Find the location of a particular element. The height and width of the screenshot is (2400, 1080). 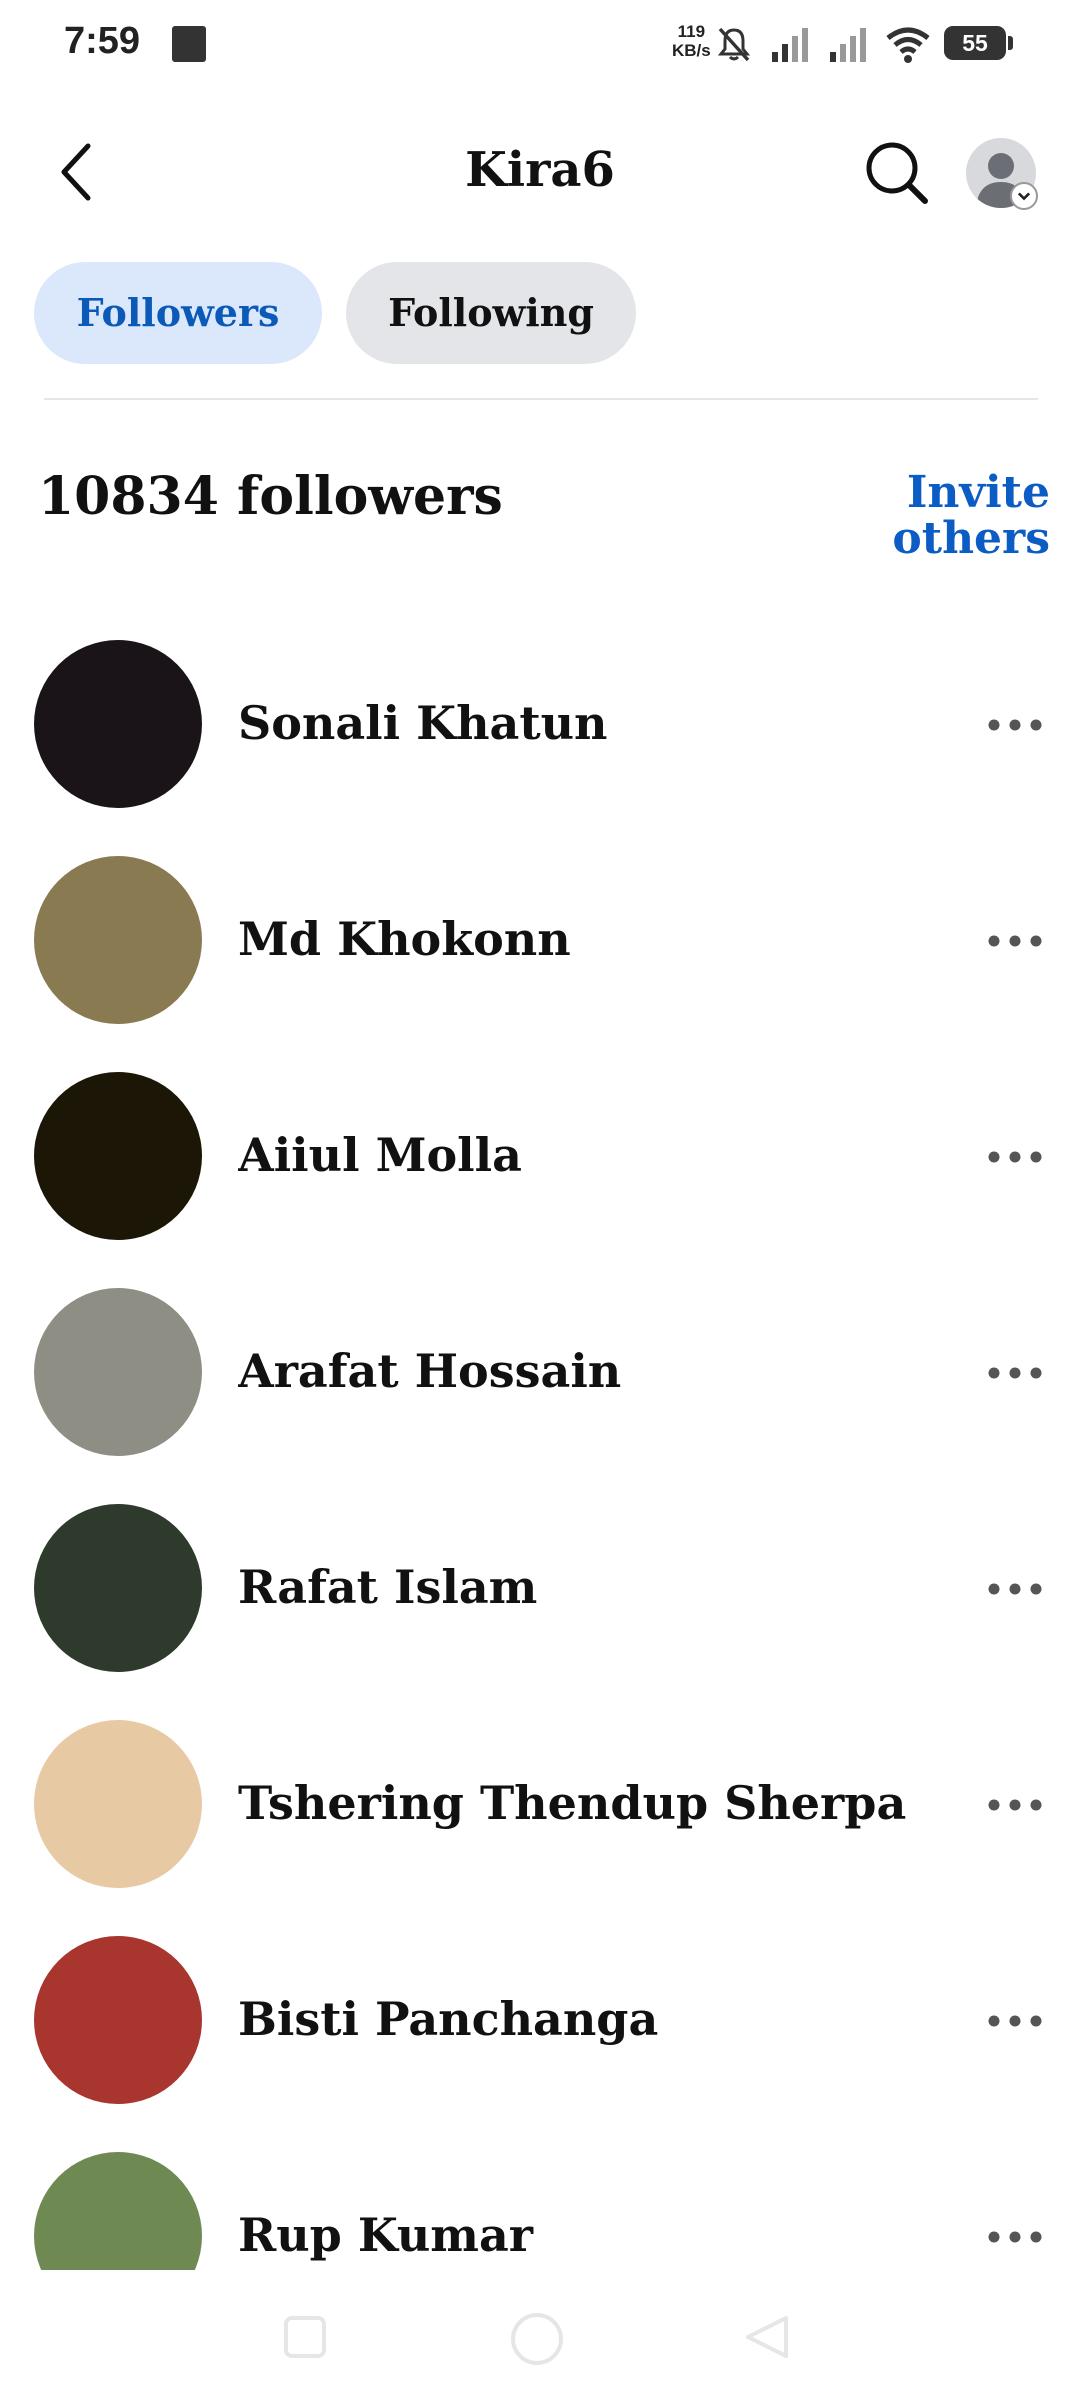

follower-name: Rafat Islam is located at coordinates (578, 1587).